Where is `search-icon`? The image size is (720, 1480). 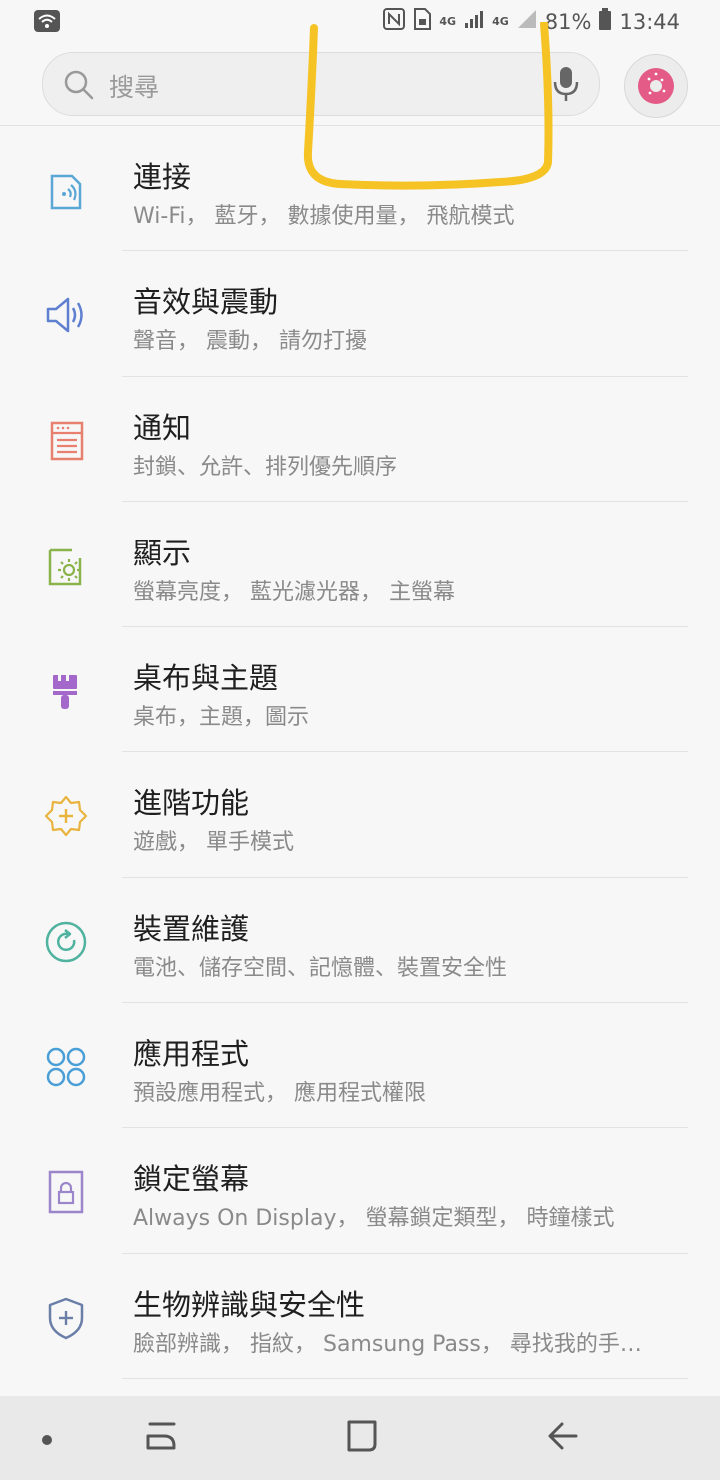
search-icon is located at coordinates (79, 87).